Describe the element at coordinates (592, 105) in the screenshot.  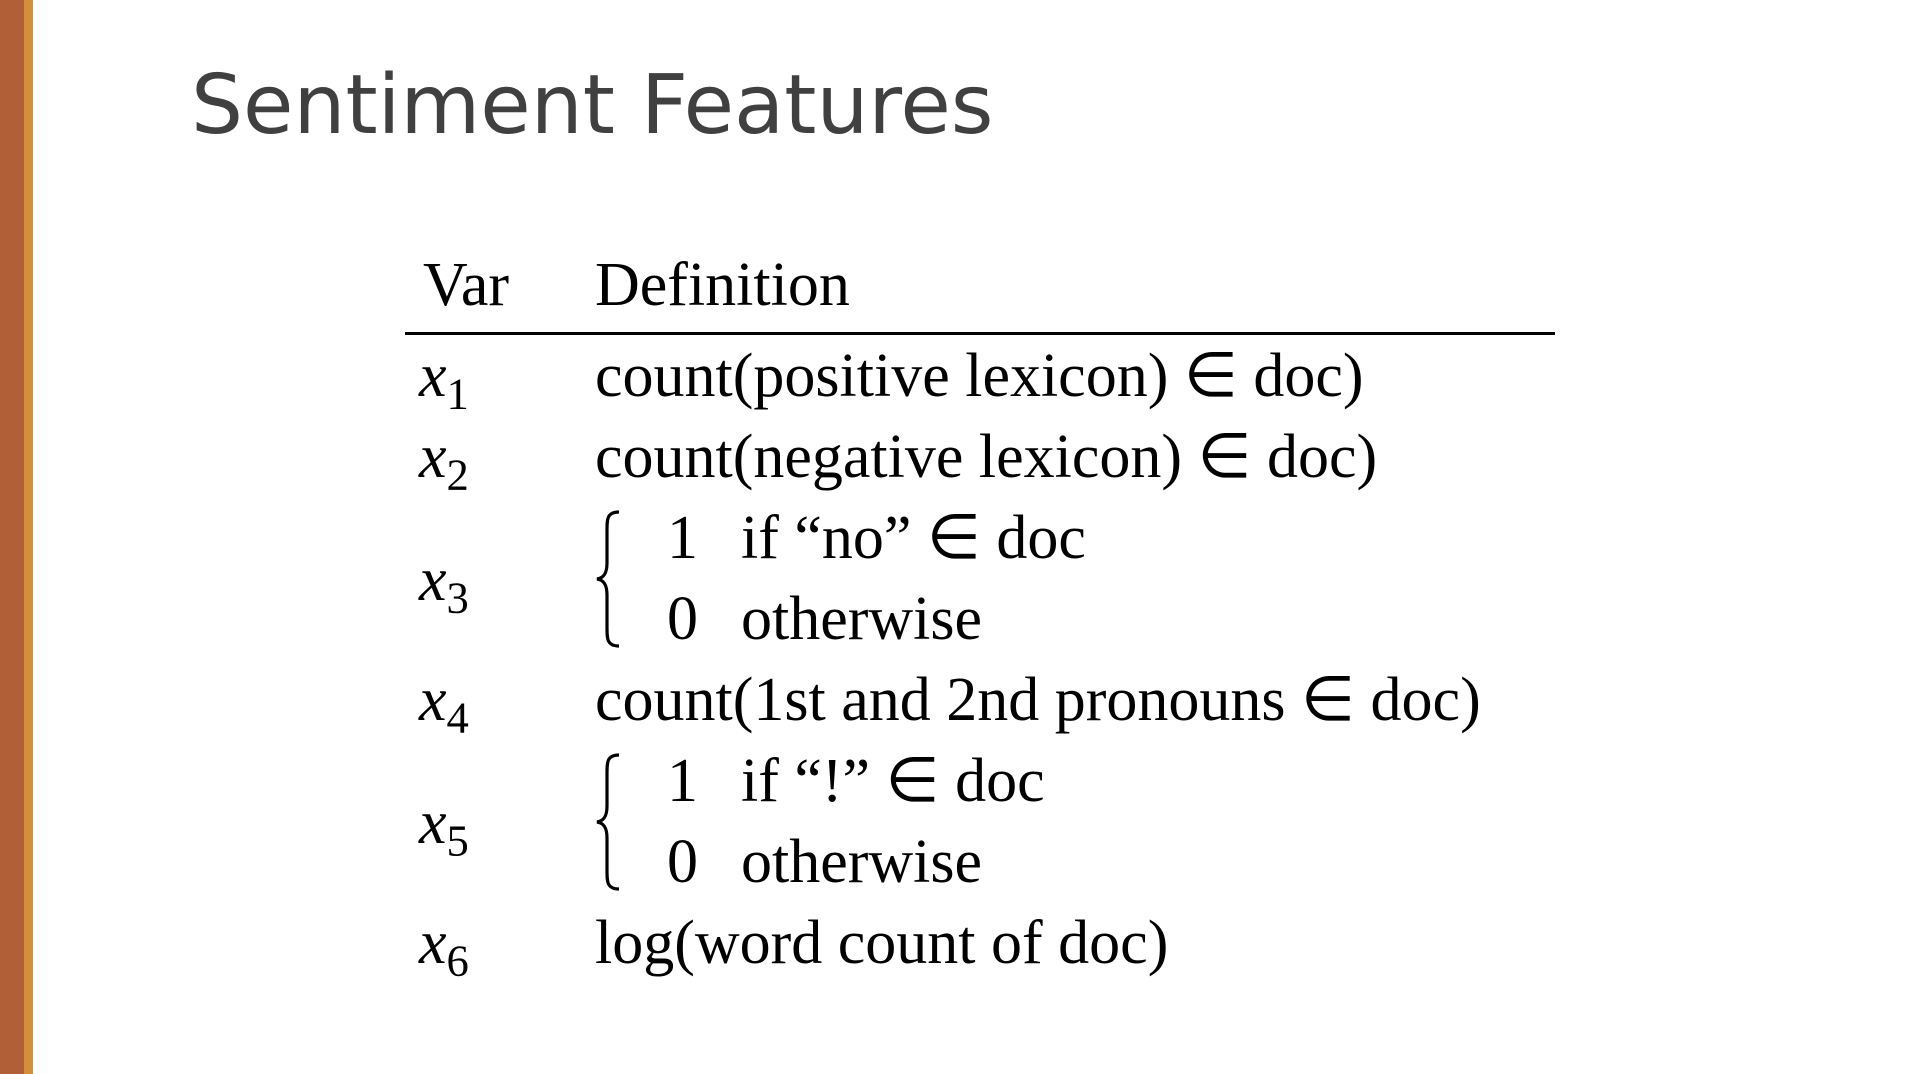
I see `slide-title: Sentiment Features` at that location.